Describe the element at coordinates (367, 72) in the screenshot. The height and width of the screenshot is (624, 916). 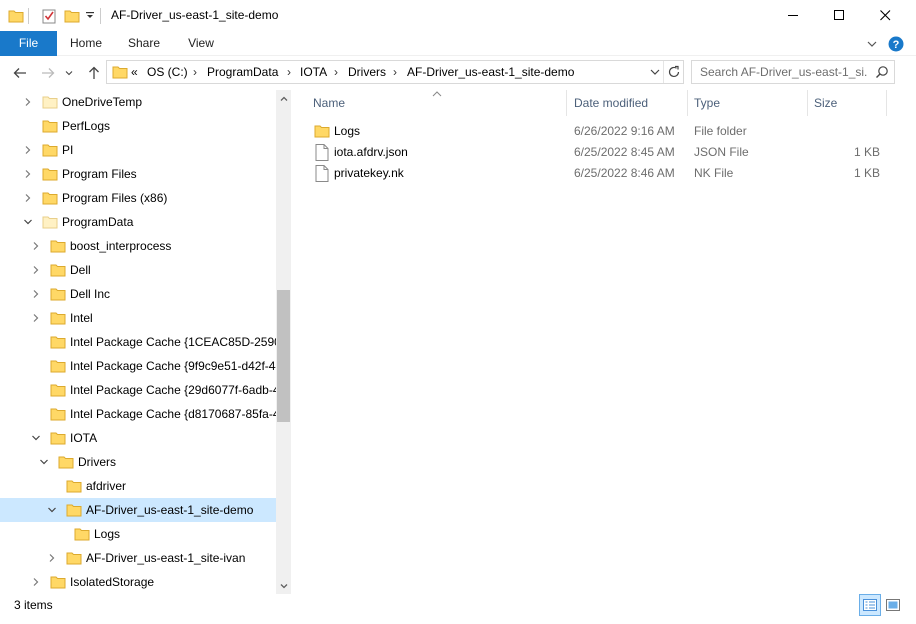
I see `breadcrumb-drivers: Drivers` at that location.